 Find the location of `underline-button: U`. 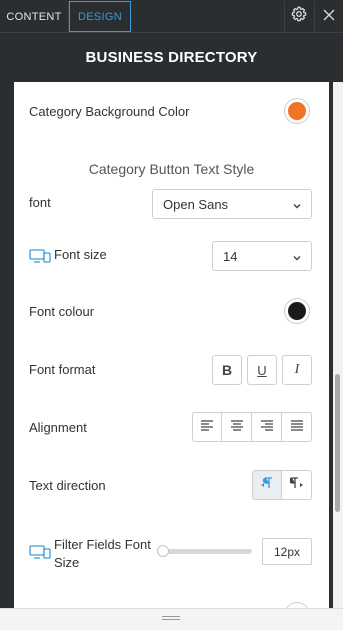

underline-button: U is located at coordinates (262, 370).